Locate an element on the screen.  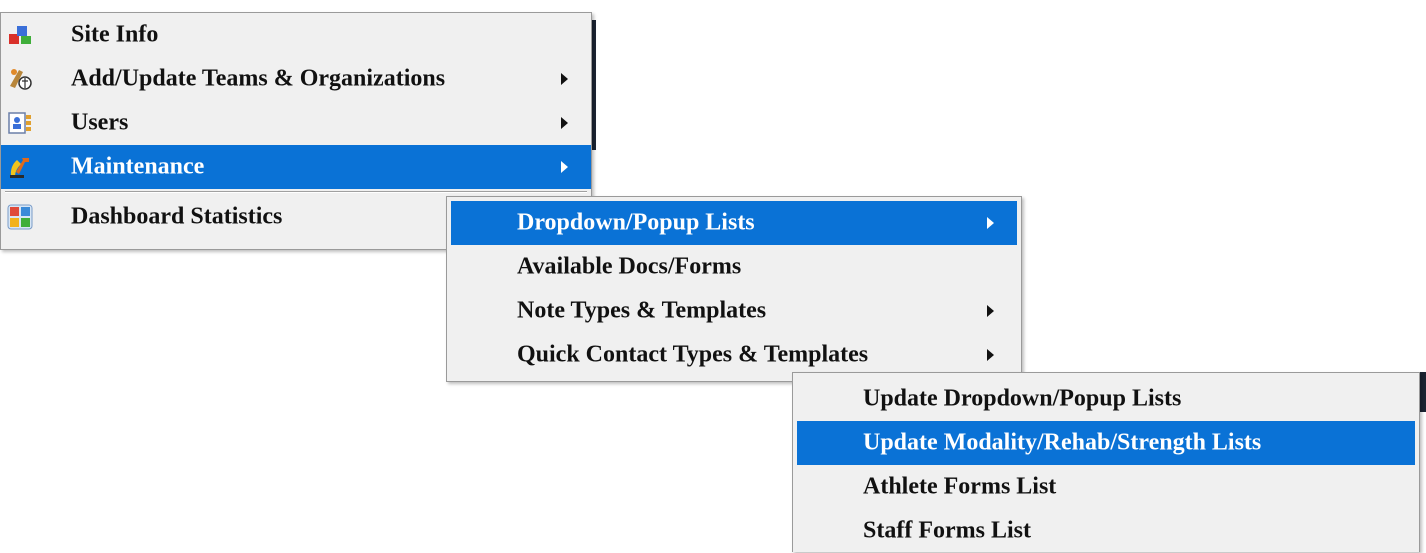
menu-item-label: Update Dropdown/Popup Lists is located at coordinates (1022, 398).